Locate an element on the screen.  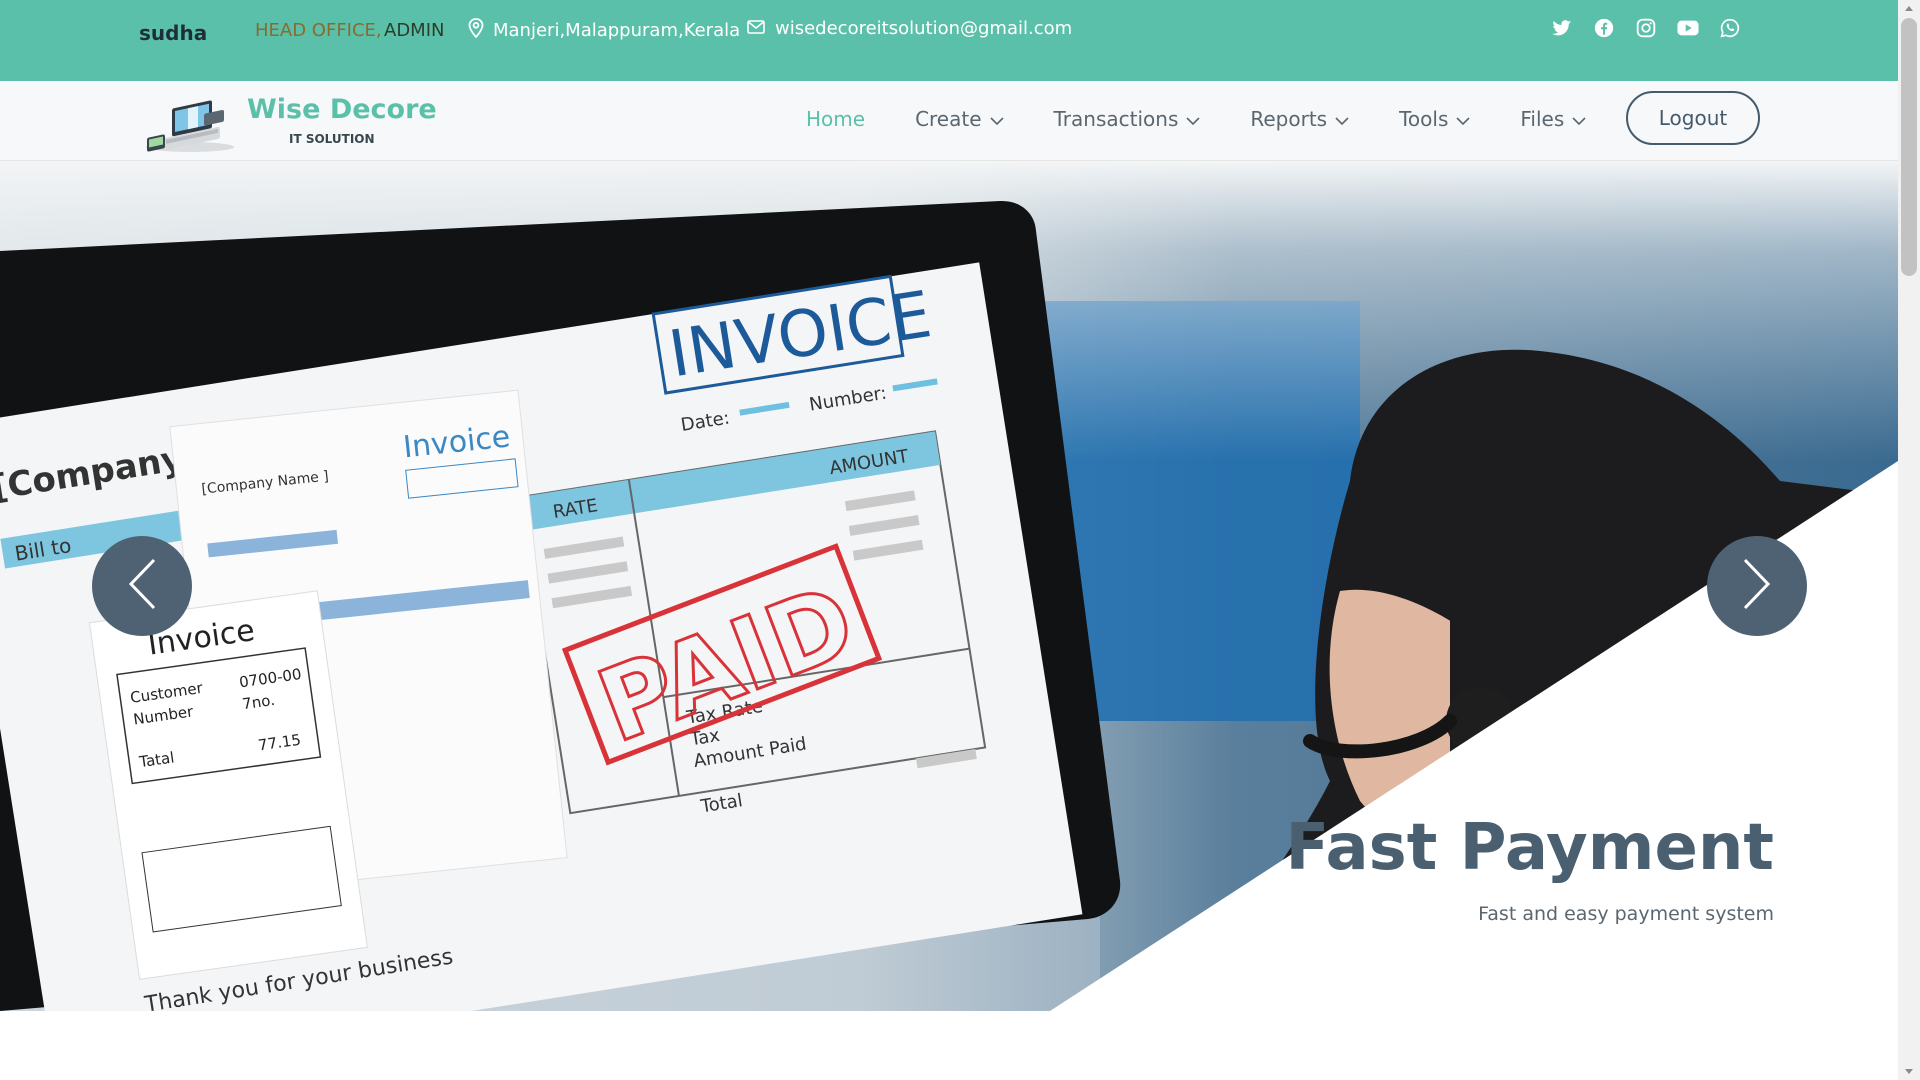
carousel-prev-button is located at coordinates (142, 586).